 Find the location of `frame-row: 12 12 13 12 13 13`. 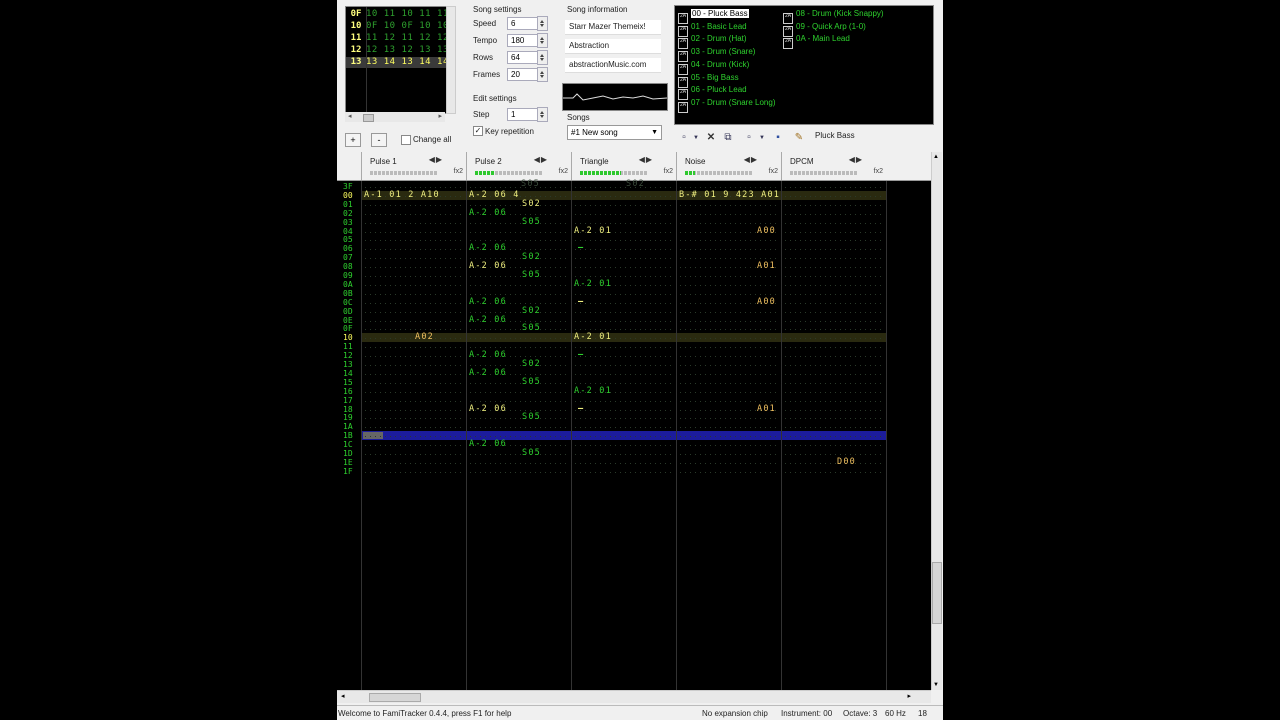

frame-row: 12 12 13 12 13 13 is located at coordinates (397, 50).